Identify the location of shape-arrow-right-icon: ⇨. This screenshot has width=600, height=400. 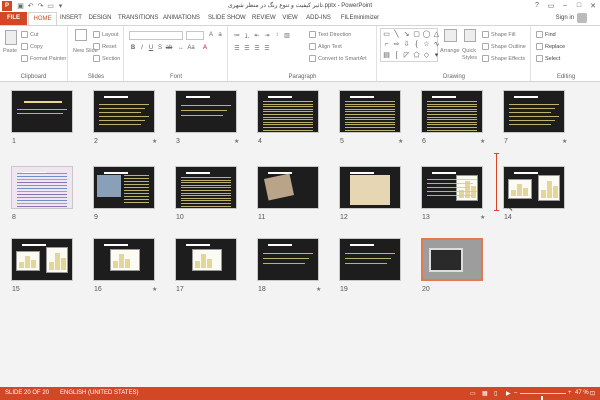
(396, 44).